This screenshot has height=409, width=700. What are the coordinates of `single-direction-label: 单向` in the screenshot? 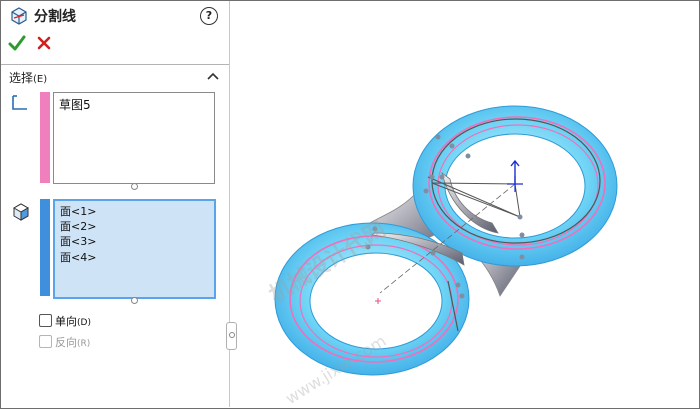 It's located at (66, 321).